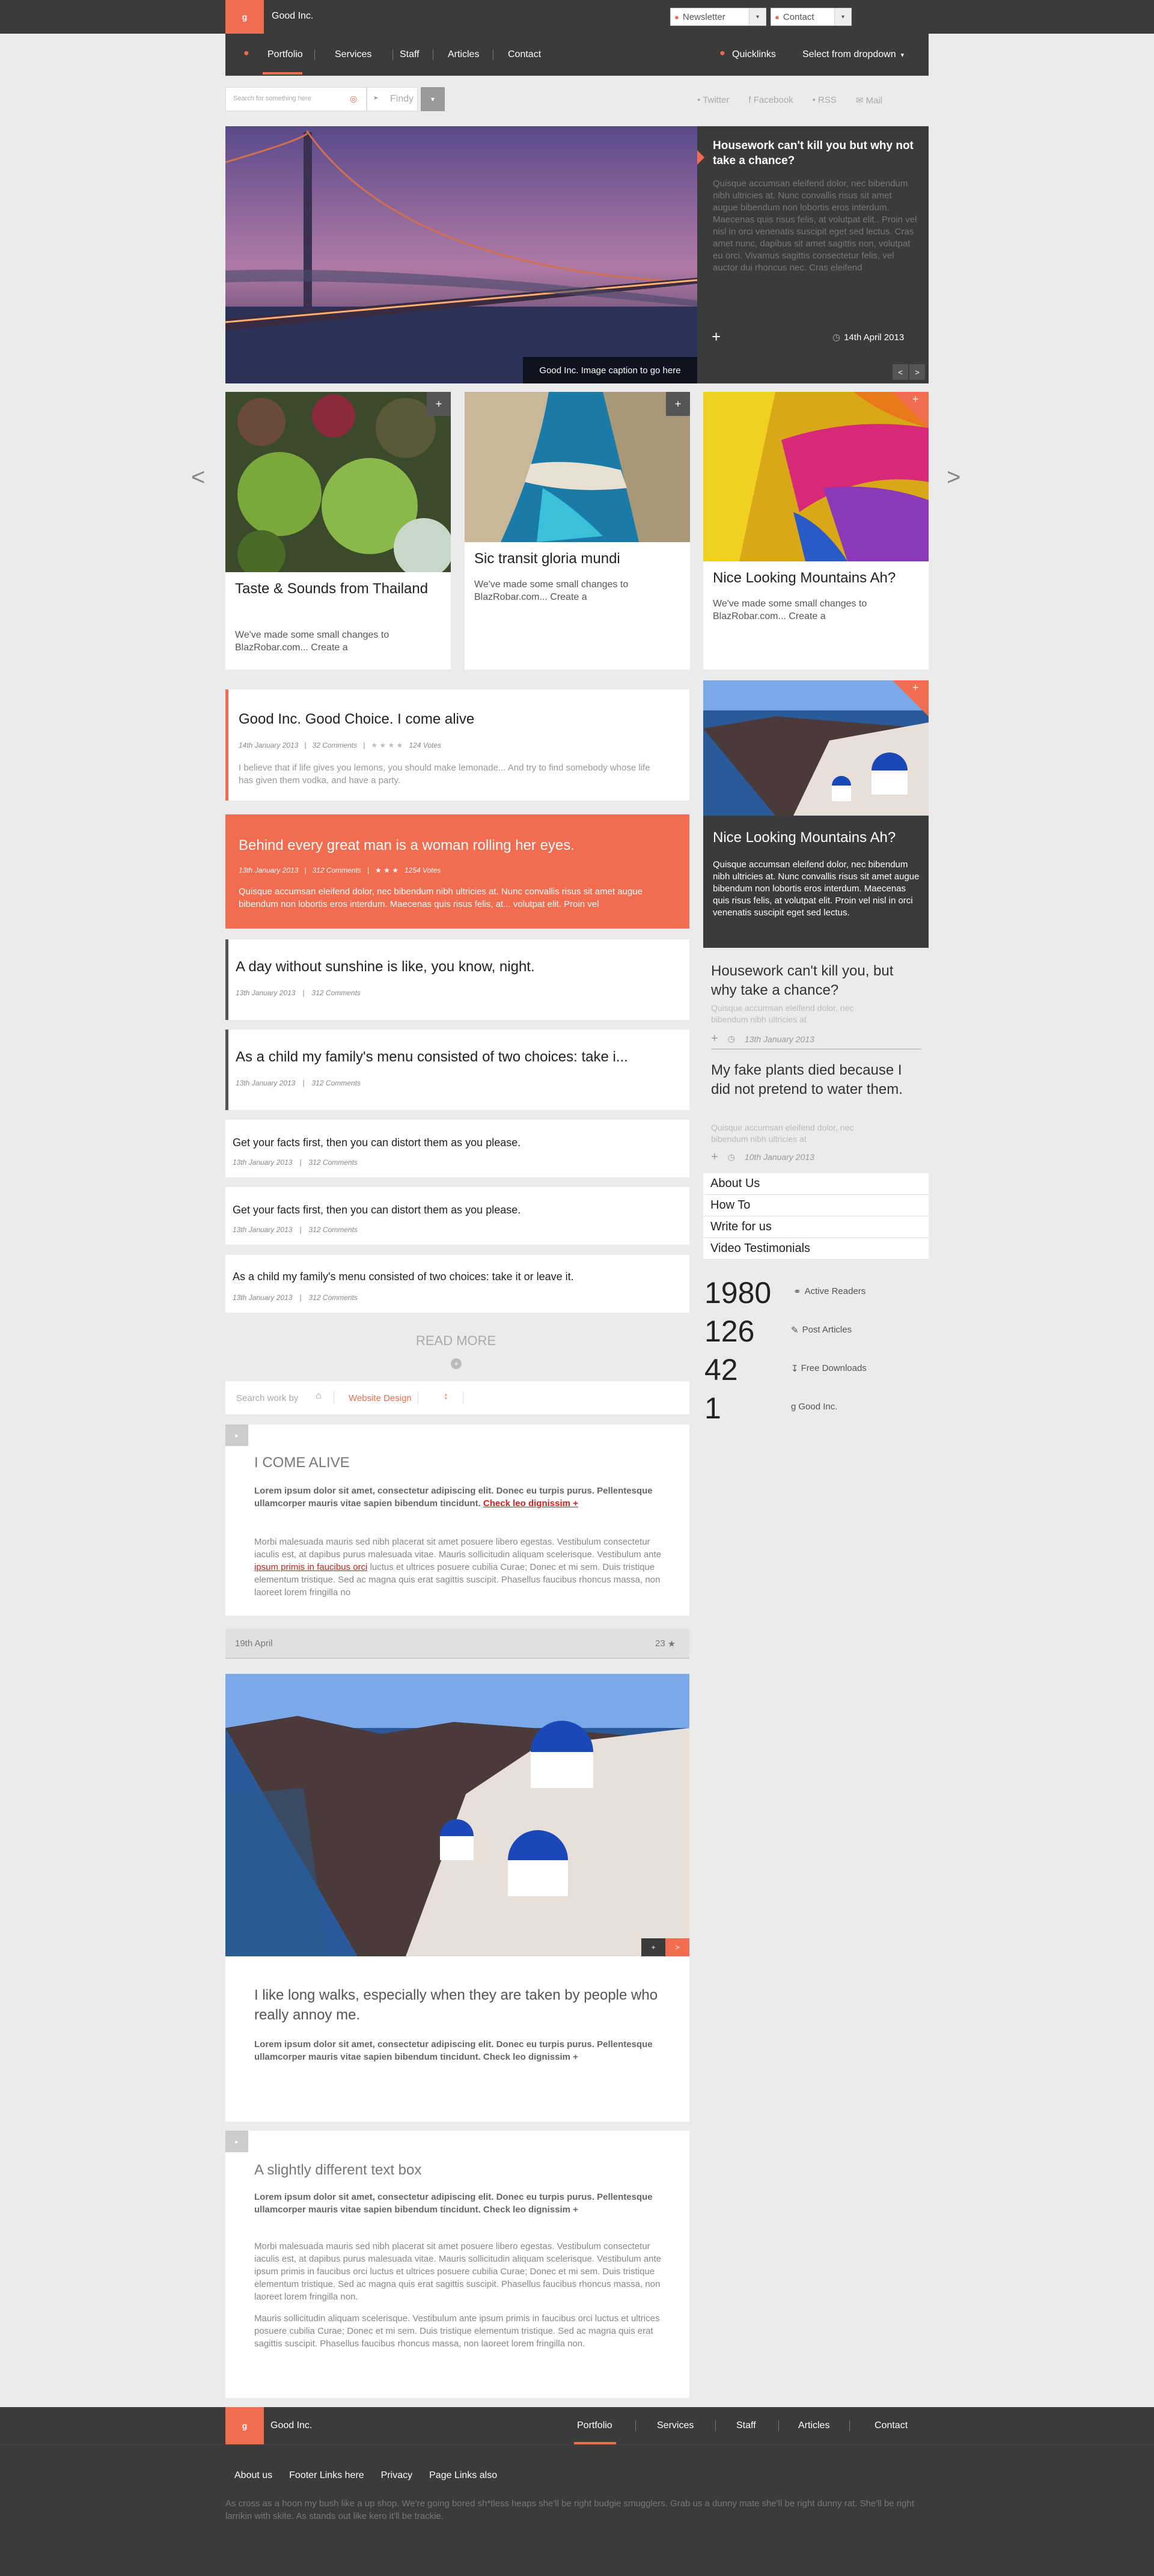 This screenshot has width=1154, height=2576. I want to click on footer-link: Footer Links here, so click(326, 2475).